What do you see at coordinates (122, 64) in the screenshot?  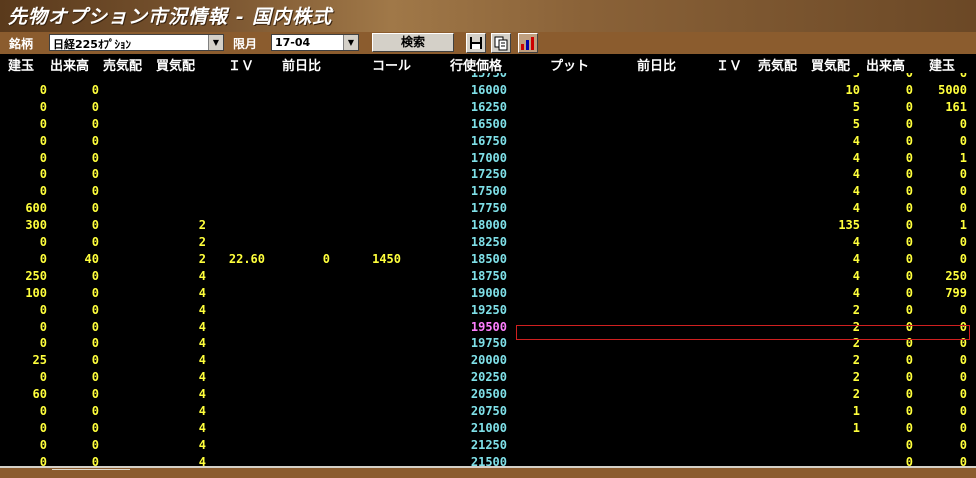 I see `header-call-ask: 売気配` at bounding box center [122, 64].